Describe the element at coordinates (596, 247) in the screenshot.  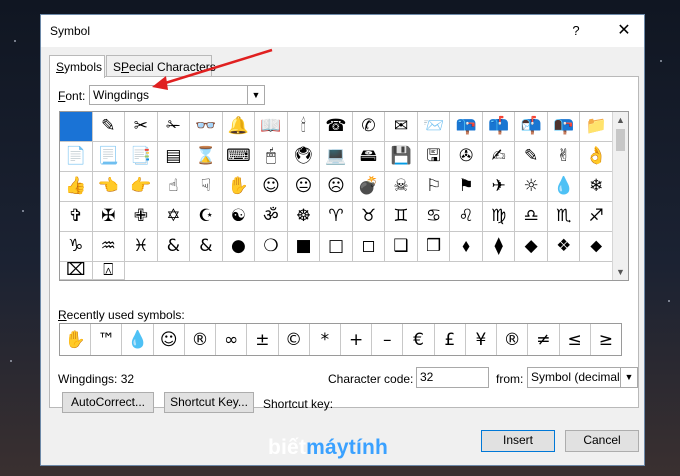
I see `symbol-cell: ⬥` at that location.